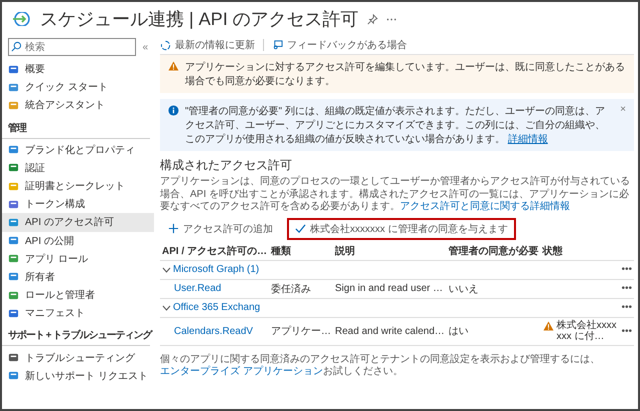 This screenshot has height=411, width=640. I want to click on sidebar-item: トラブルシューティング, so click(78, 357).